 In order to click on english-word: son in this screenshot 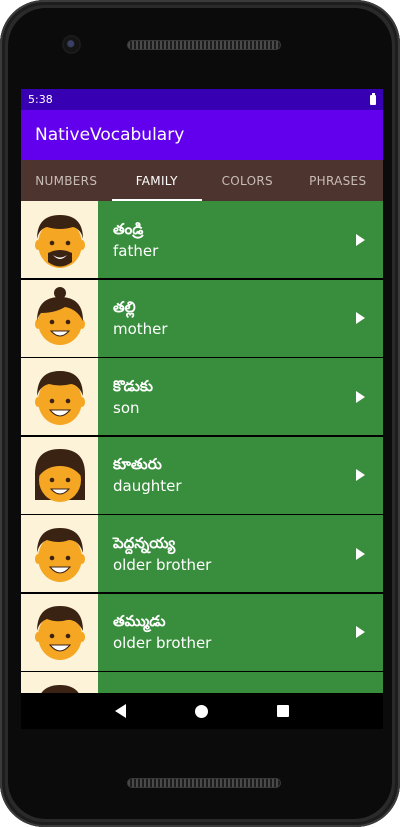, I will do `click(126, 407)`.